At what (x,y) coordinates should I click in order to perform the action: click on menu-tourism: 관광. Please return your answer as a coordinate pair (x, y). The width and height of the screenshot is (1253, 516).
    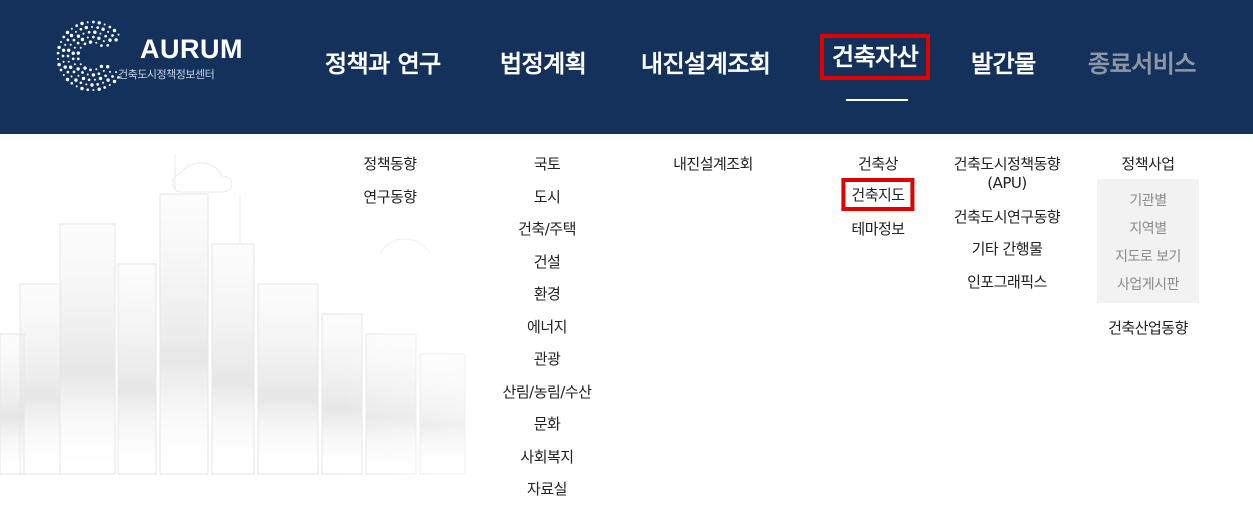
    Looking at the image, I should click on (547, 358).